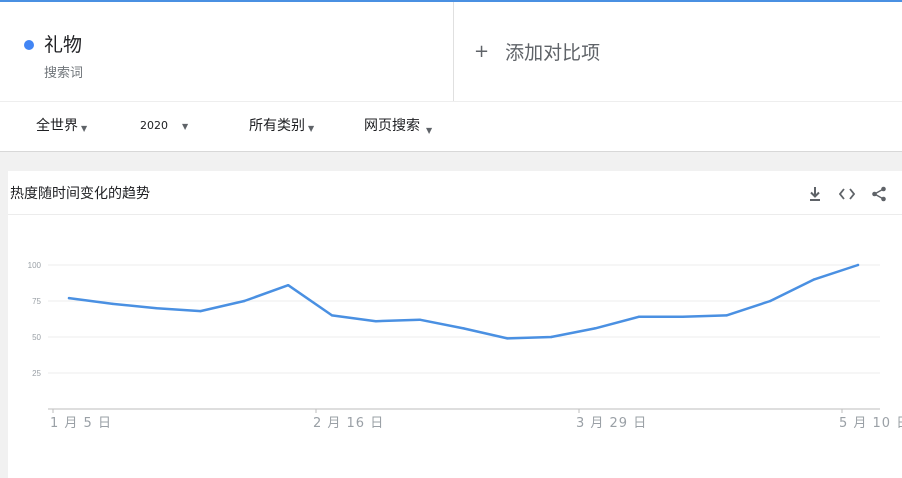  I want to click on category-filter-label: 所有类别, so click(277, 126).